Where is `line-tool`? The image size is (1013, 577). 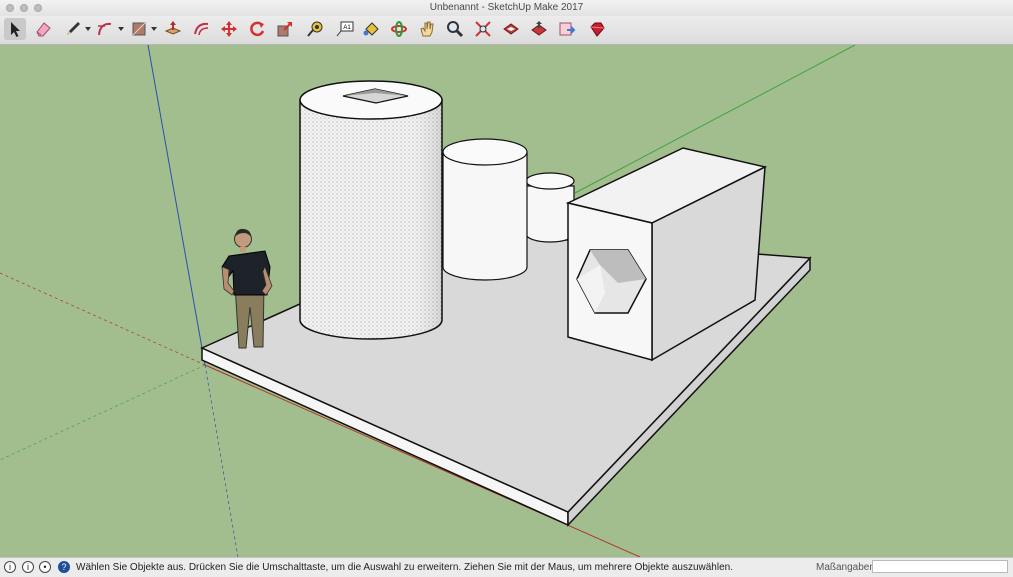 line-tool is located at coordinates (73, 29).